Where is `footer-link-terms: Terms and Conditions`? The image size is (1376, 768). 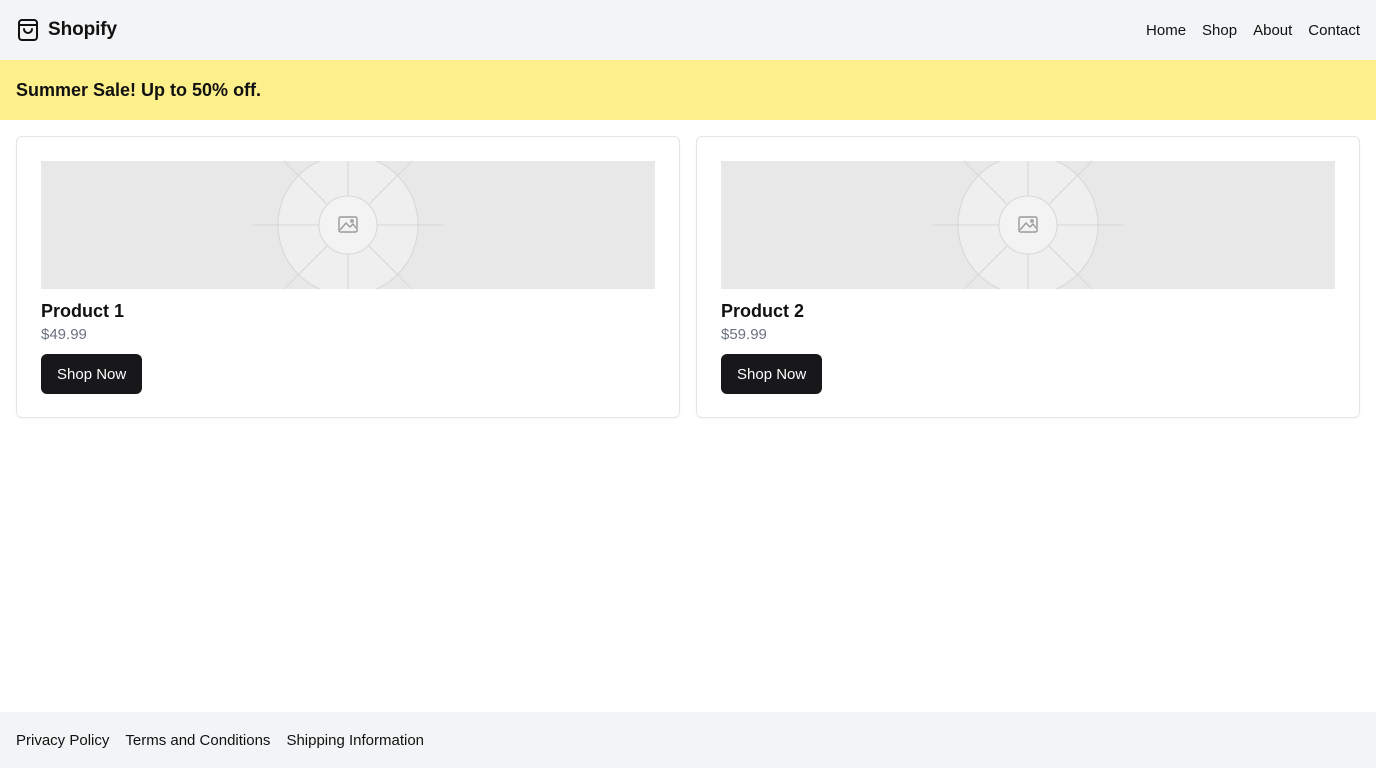
footer-link-terms: Terms and Conditions is located at coordinates (197, 740).